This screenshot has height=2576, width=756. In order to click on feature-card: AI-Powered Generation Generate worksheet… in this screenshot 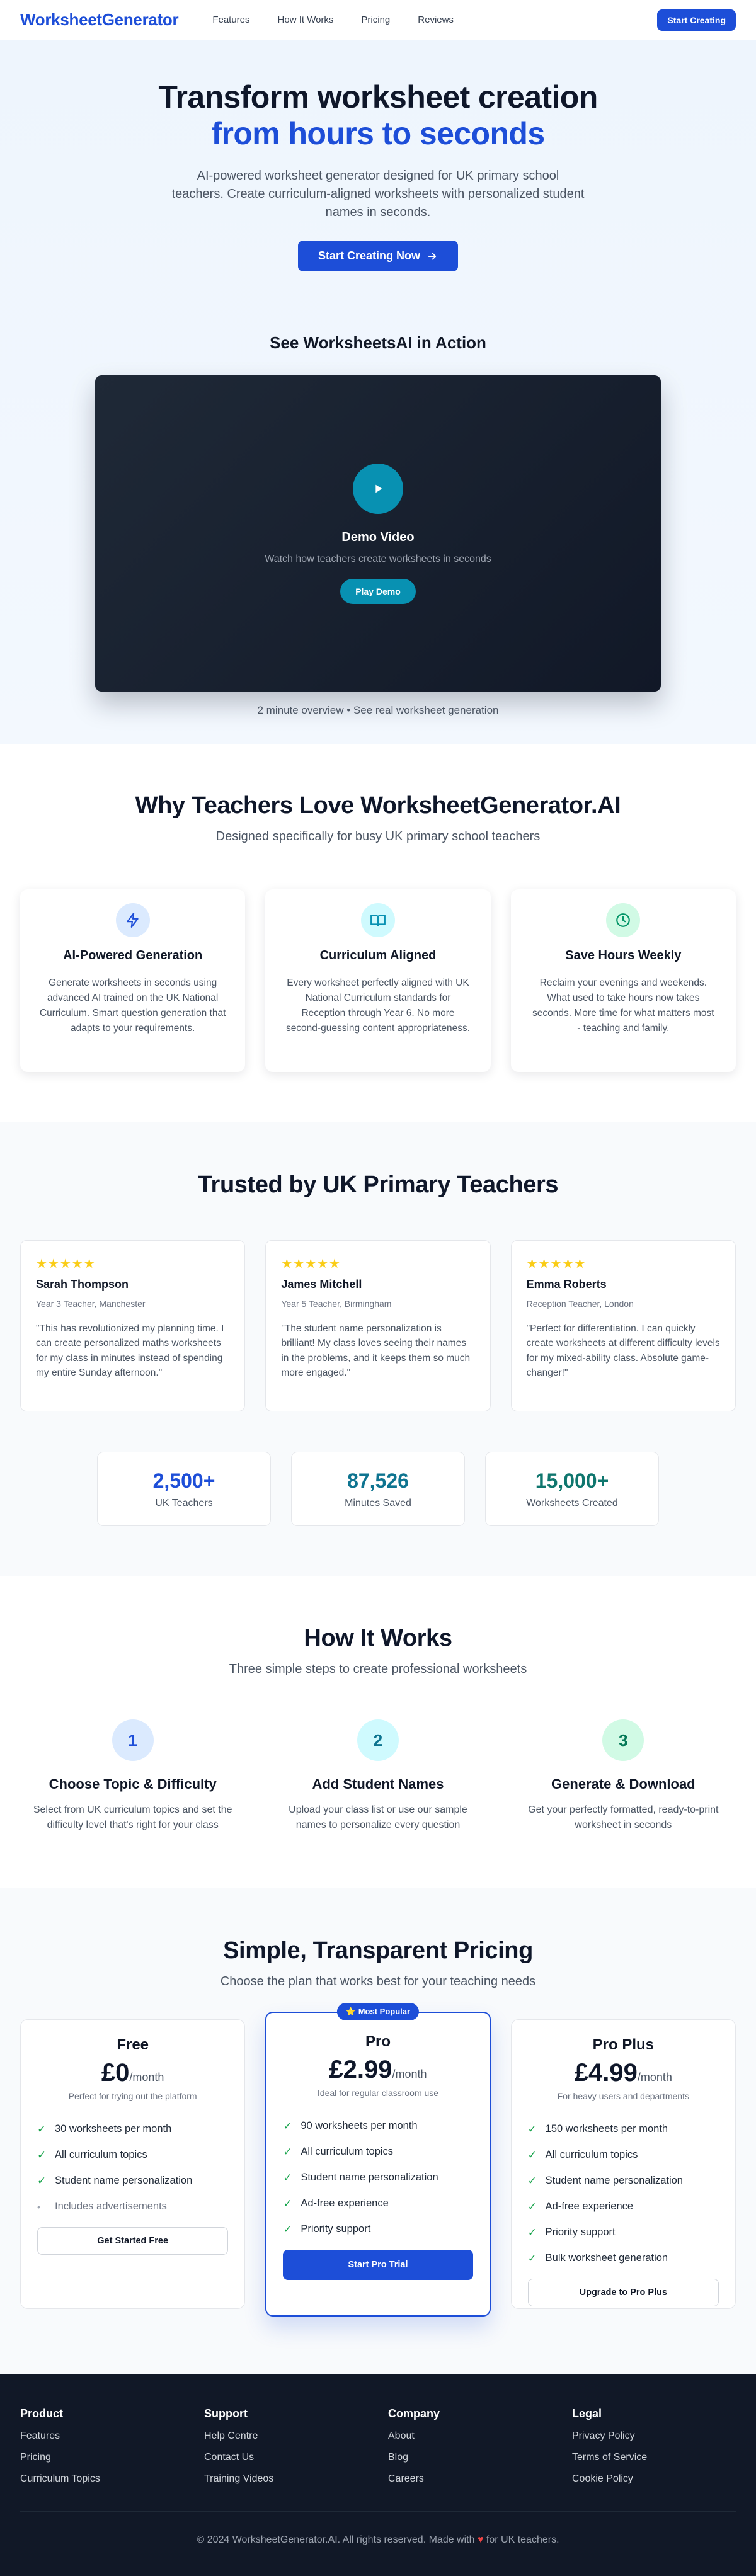, I will do `click(133, 980)`.